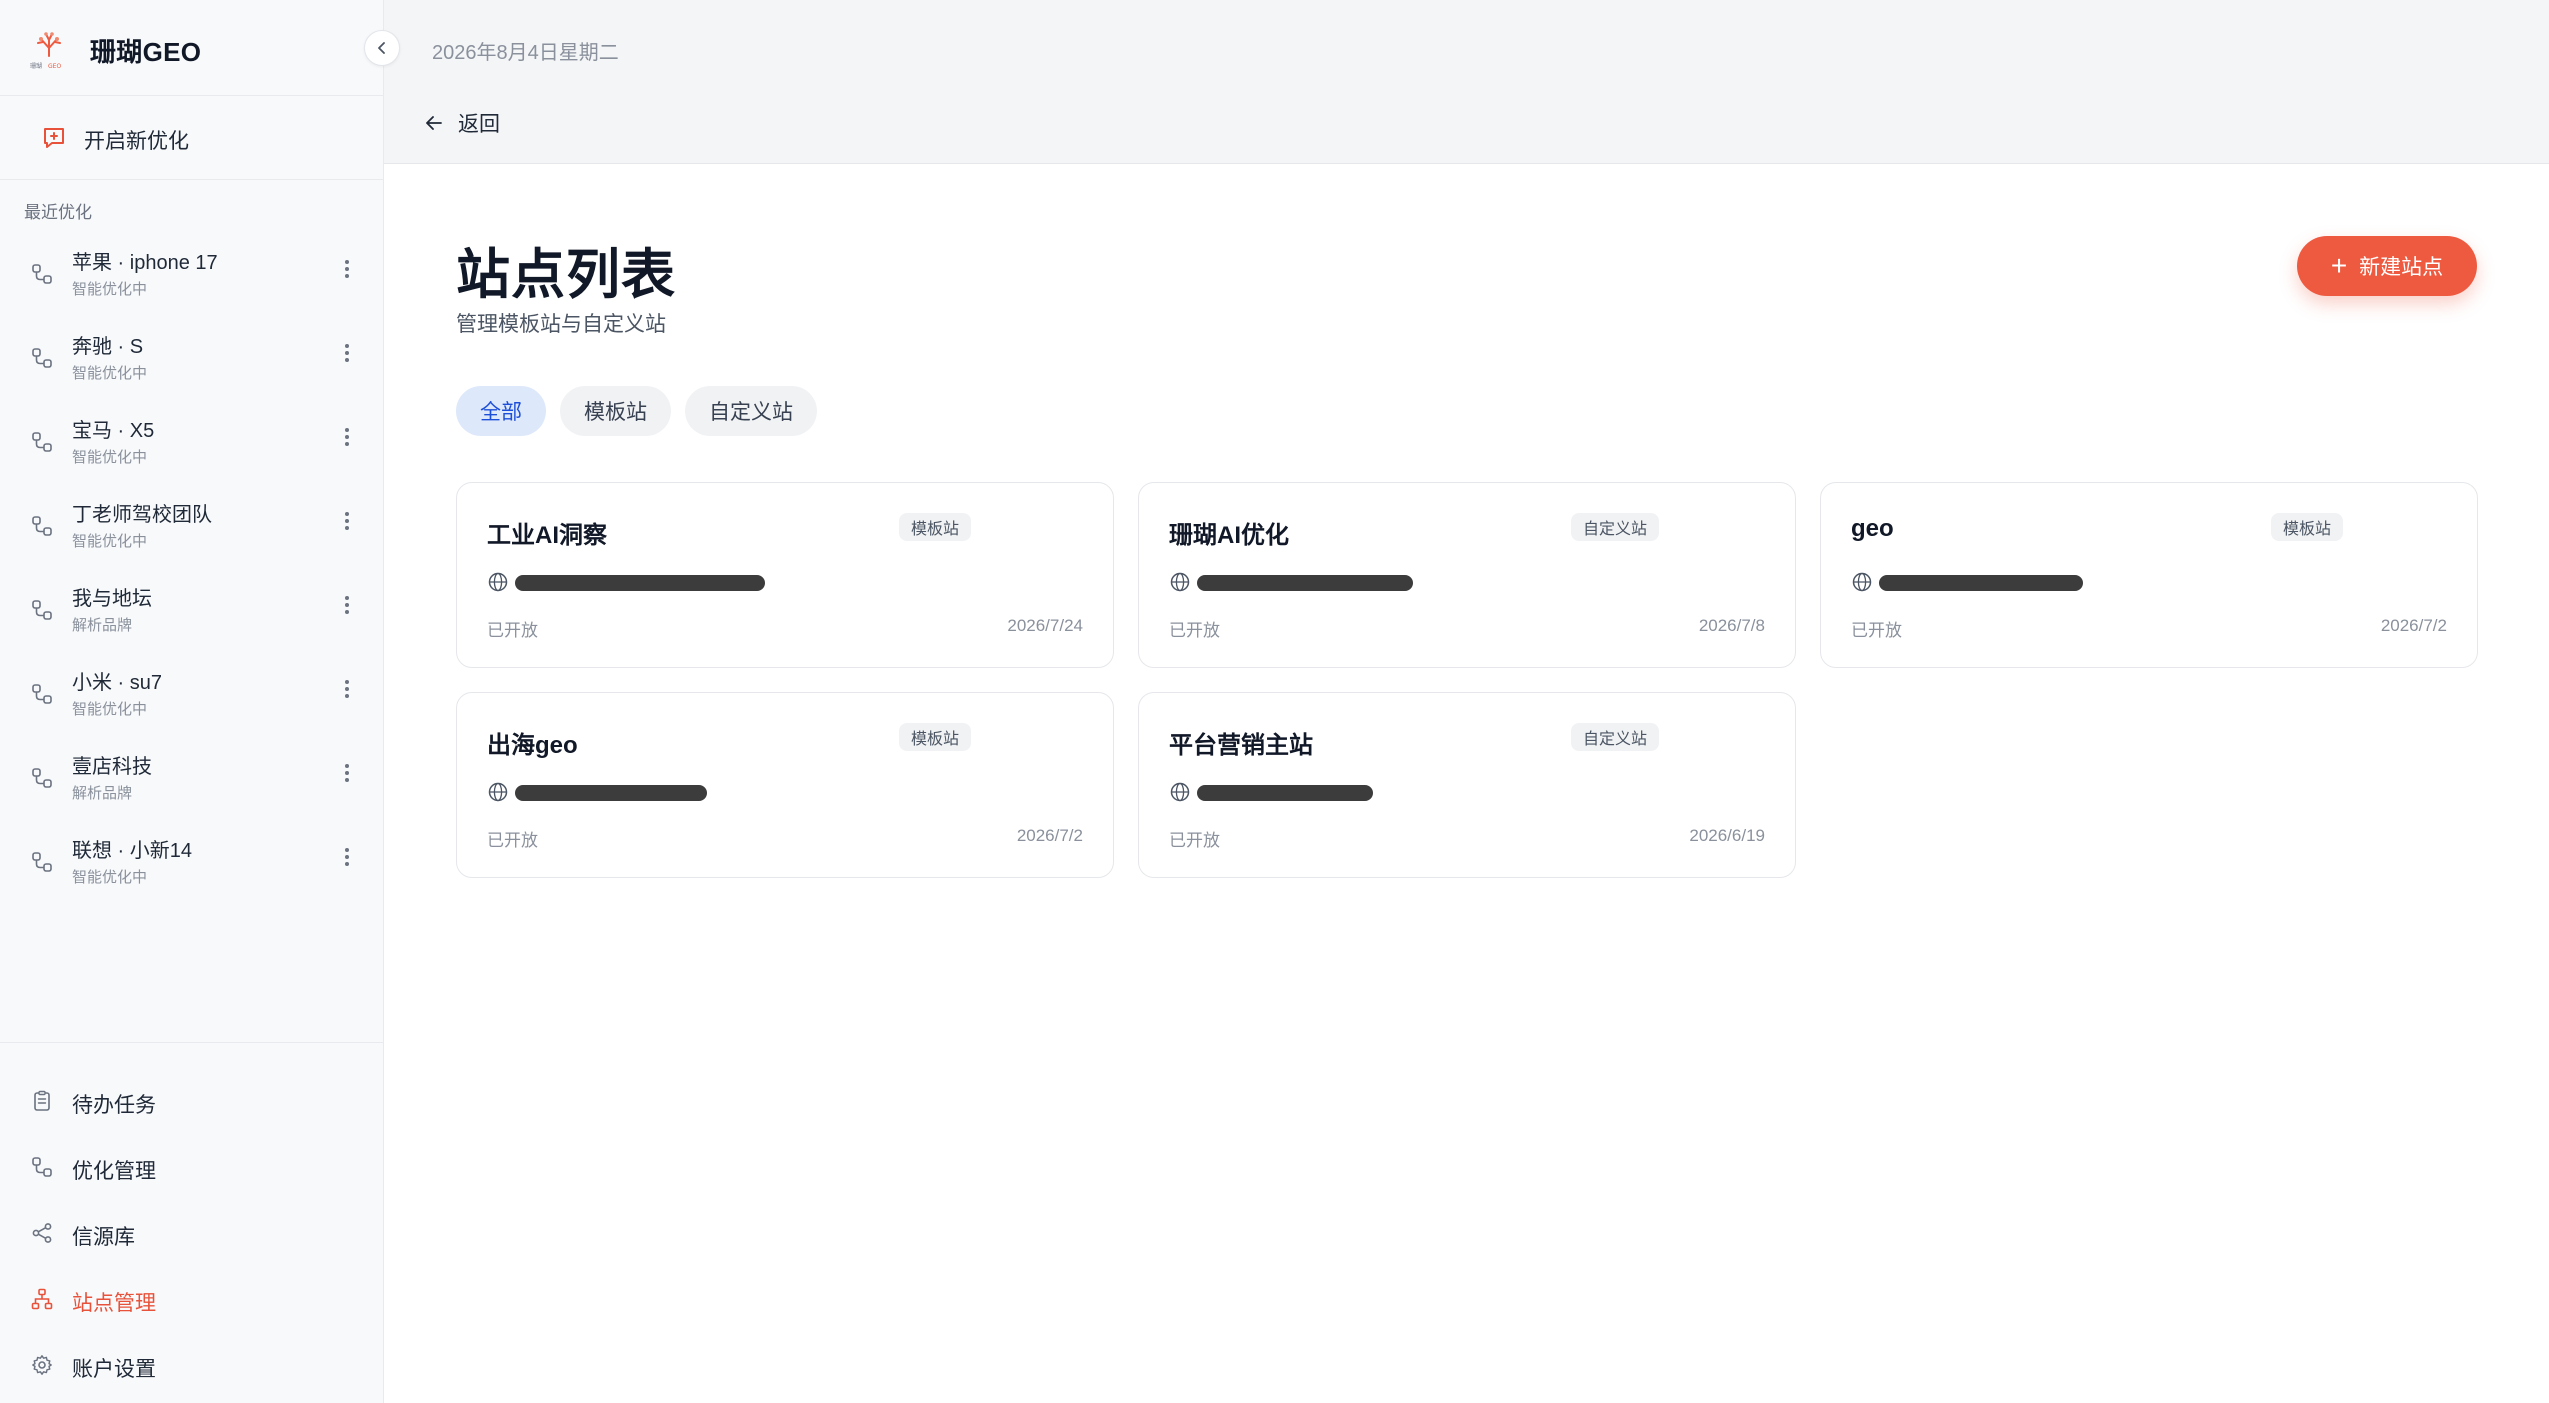  Describe the element at coordinates (42, 1299) in the screenshot. I see `sitemap-icon` at that location.